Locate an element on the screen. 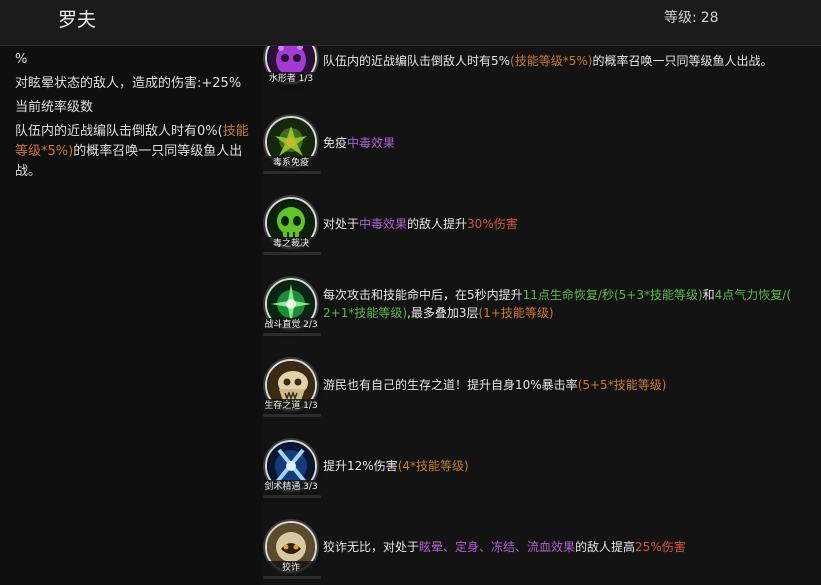  skill-description: 队伍内的近战编队击倒敌人时有5%(技能等级*5%)的概率召唤一只同等级鱼人出战。 is located at coordinates (572, 61).